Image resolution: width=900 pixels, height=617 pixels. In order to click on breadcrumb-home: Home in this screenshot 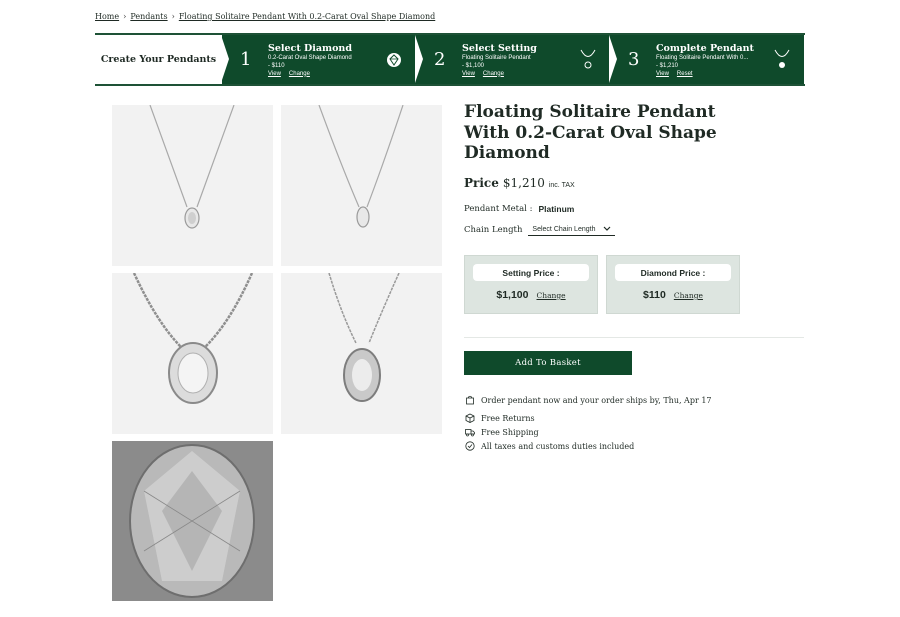, I will do `click(107, 16)`.